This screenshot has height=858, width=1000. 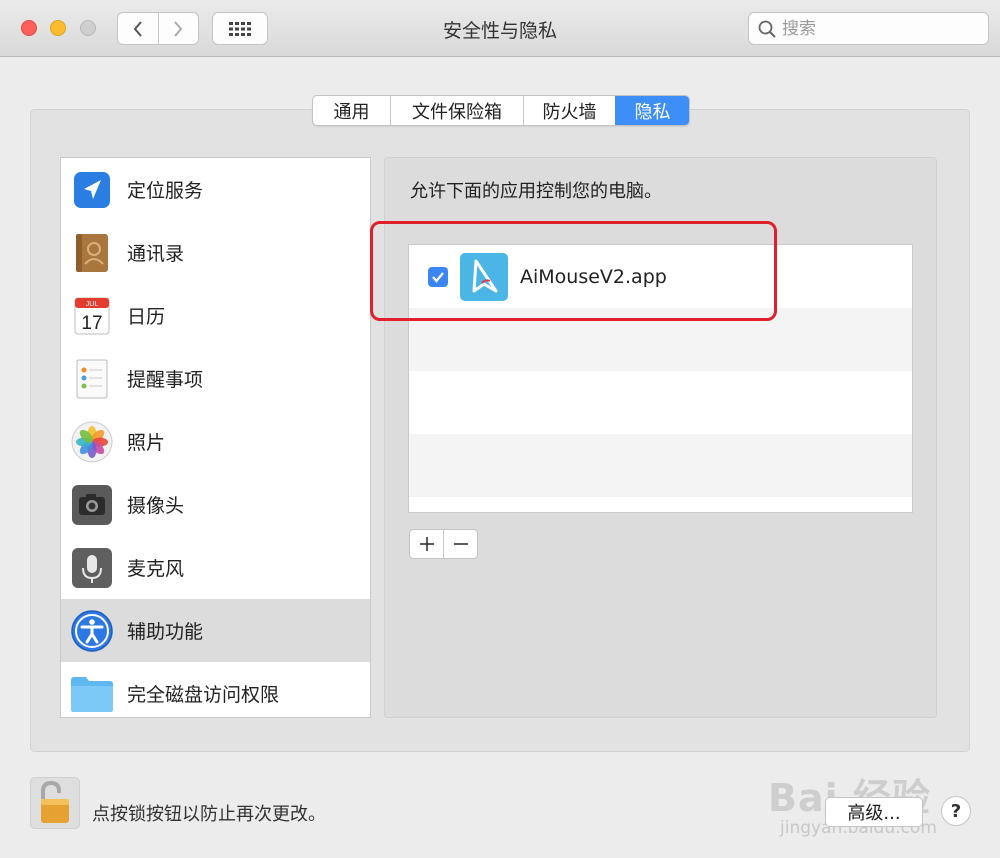 What do you see at coordinates (573, 271) in the screenshot?
I see `red-highlight-box` at bounding box center [573, 271].